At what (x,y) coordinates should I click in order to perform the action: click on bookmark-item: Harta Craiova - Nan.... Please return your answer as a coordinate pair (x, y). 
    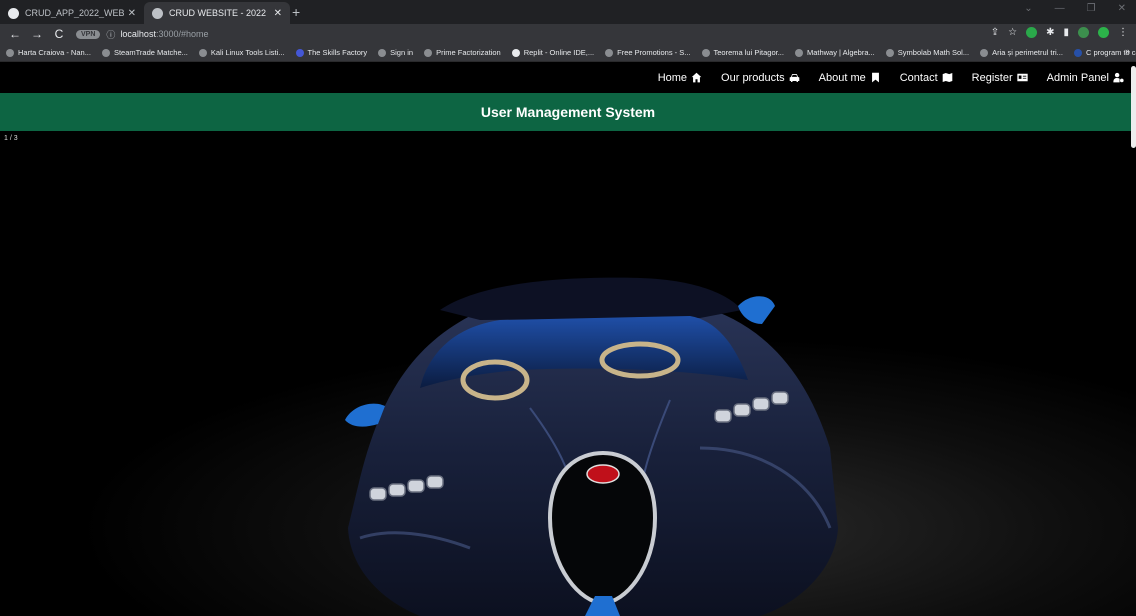
    Looking at the image, I should click on (48, 52).